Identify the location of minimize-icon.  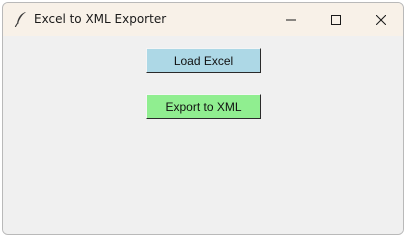
(290, 20).